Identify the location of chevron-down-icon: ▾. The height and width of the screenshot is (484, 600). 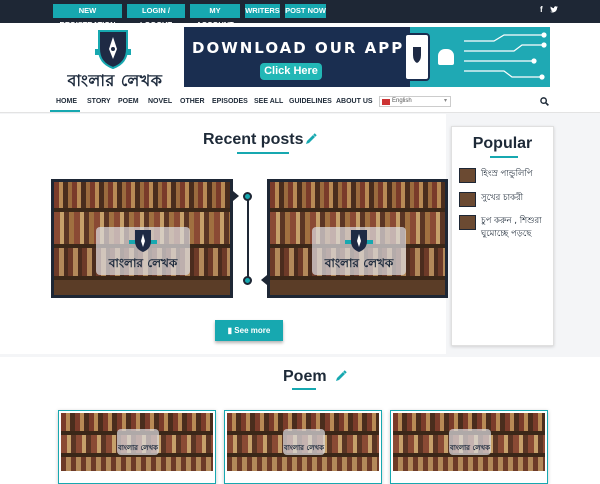
(445, 101).